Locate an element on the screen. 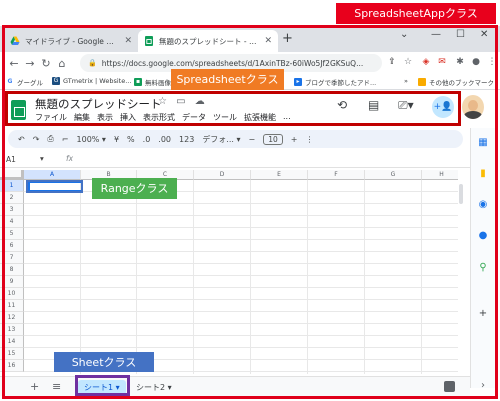 This screenshot has width=500, height=401. font-size-increase-button: + is located at coordinates (294, 139).